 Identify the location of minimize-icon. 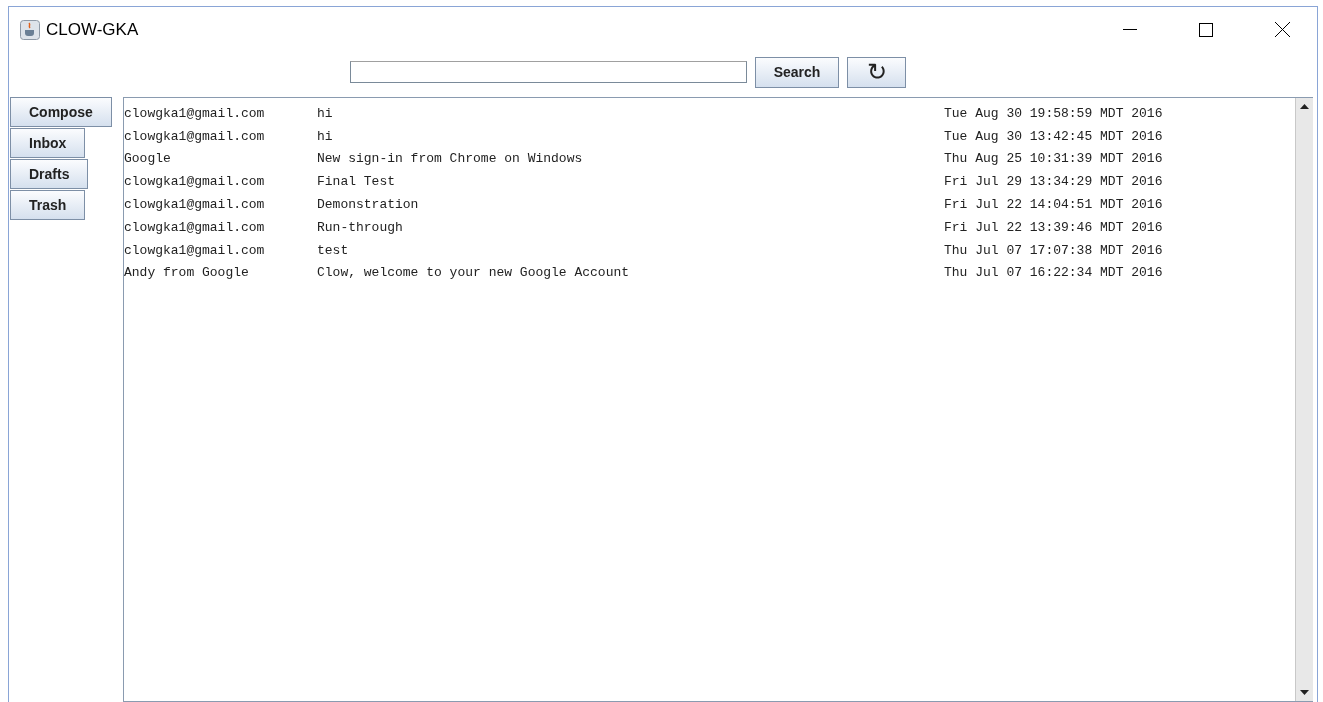
(1130, 29).